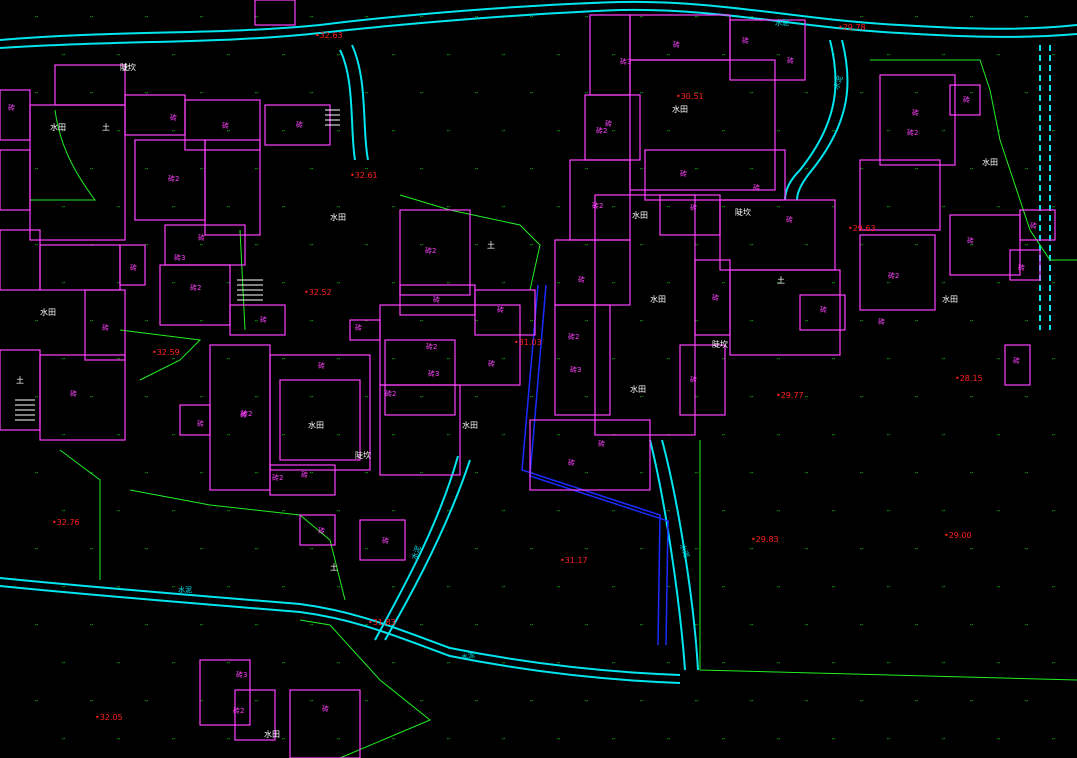  What do you see at coordinates (66, 522) in the screenshot?
I see `elevation-point: •32.76` at bounding box center [66, 522].